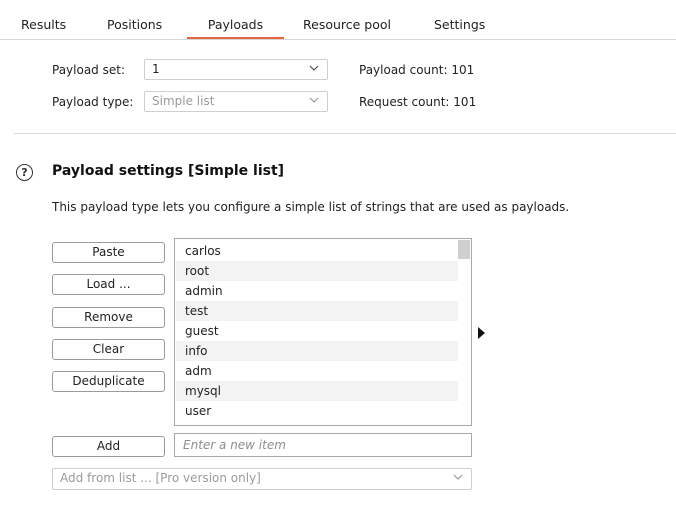 The height and width of the screenshot is (526, 676). Describe the element at coordinates (88, 70) in the screenshot. I see `payload-set-label: Payload set:` at that location.